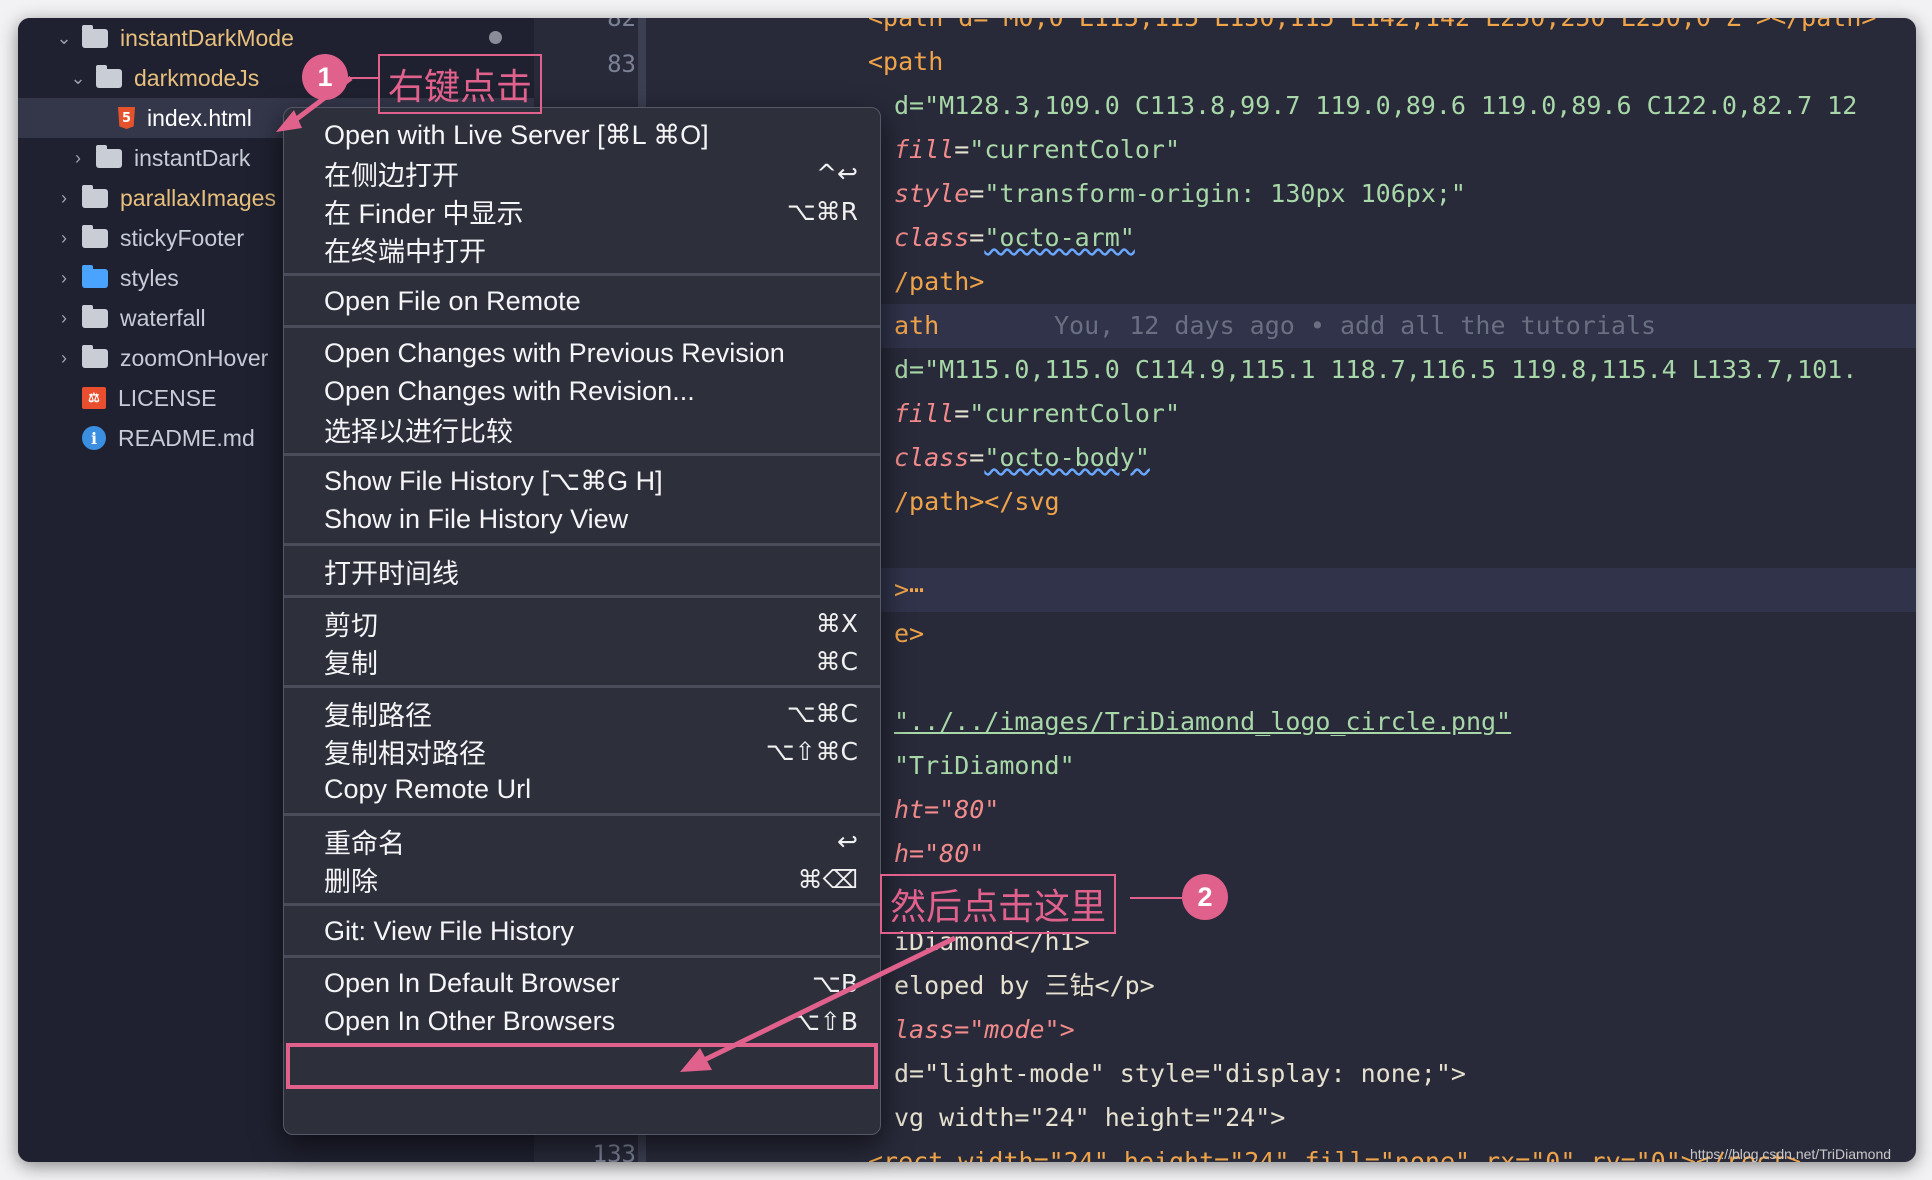  What do you see at coordinates (837, 173) in the screenshot?
I see `menu-item-shortcut: ^↩` at bounding box center [837, 173].